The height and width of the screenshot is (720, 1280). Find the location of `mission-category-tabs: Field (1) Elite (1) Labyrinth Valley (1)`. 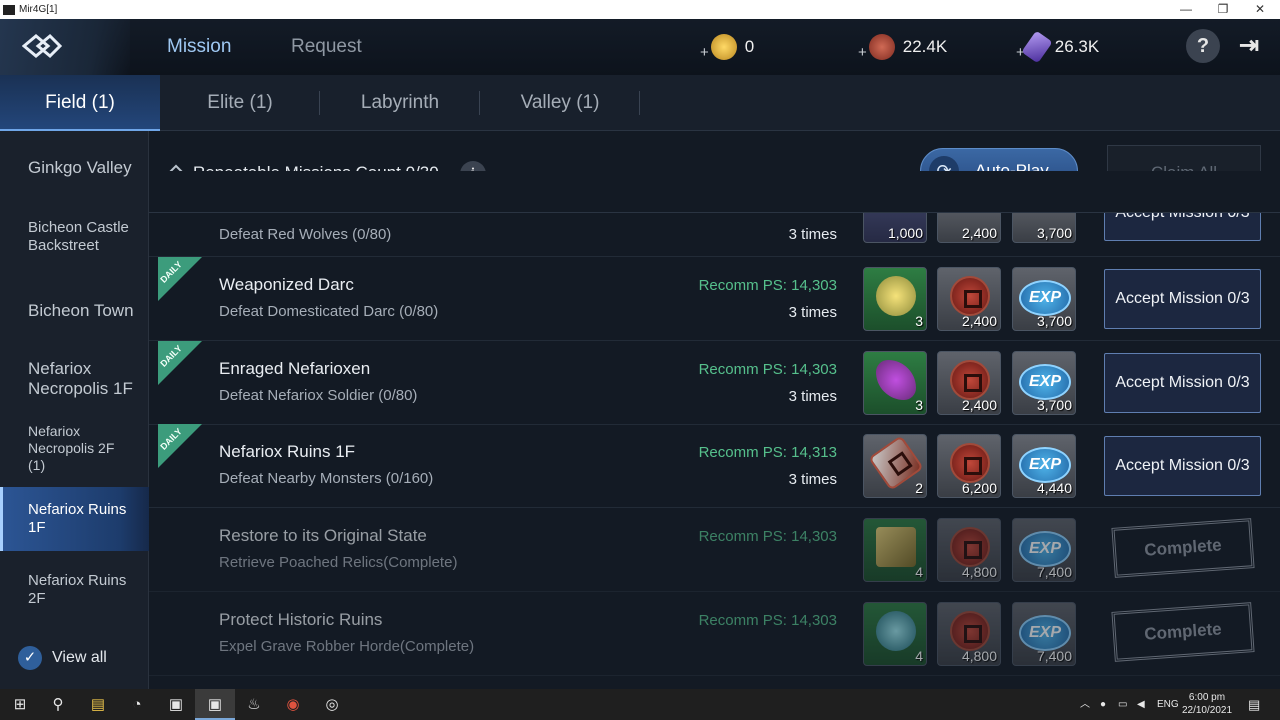

mission-category-tabs: Field (1) Elite (1) Labyrinth Valley (1) is located at coordinates (640, 103).